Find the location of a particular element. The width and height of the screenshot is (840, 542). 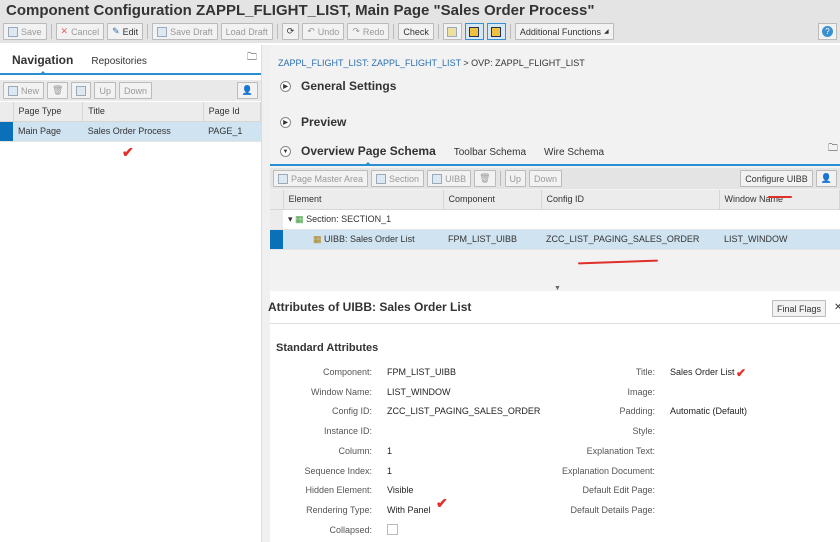

tab-repositories: Repositories is located at coordinates (119, 64).